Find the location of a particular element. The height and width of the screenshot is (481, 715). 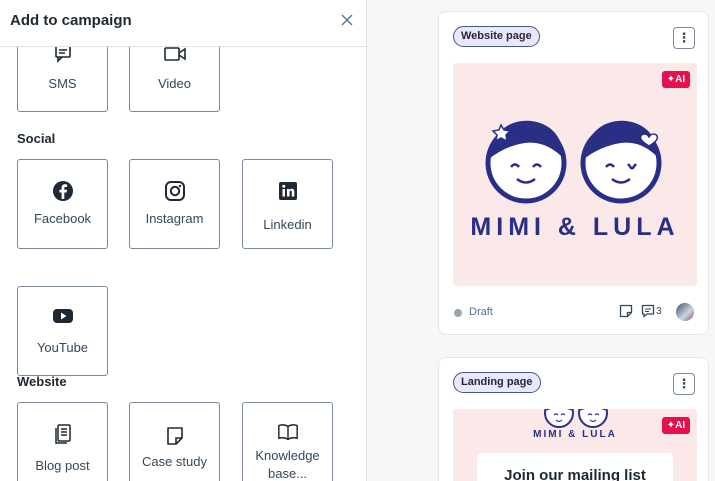

section-website: Website is located at coordinates (42, 381).